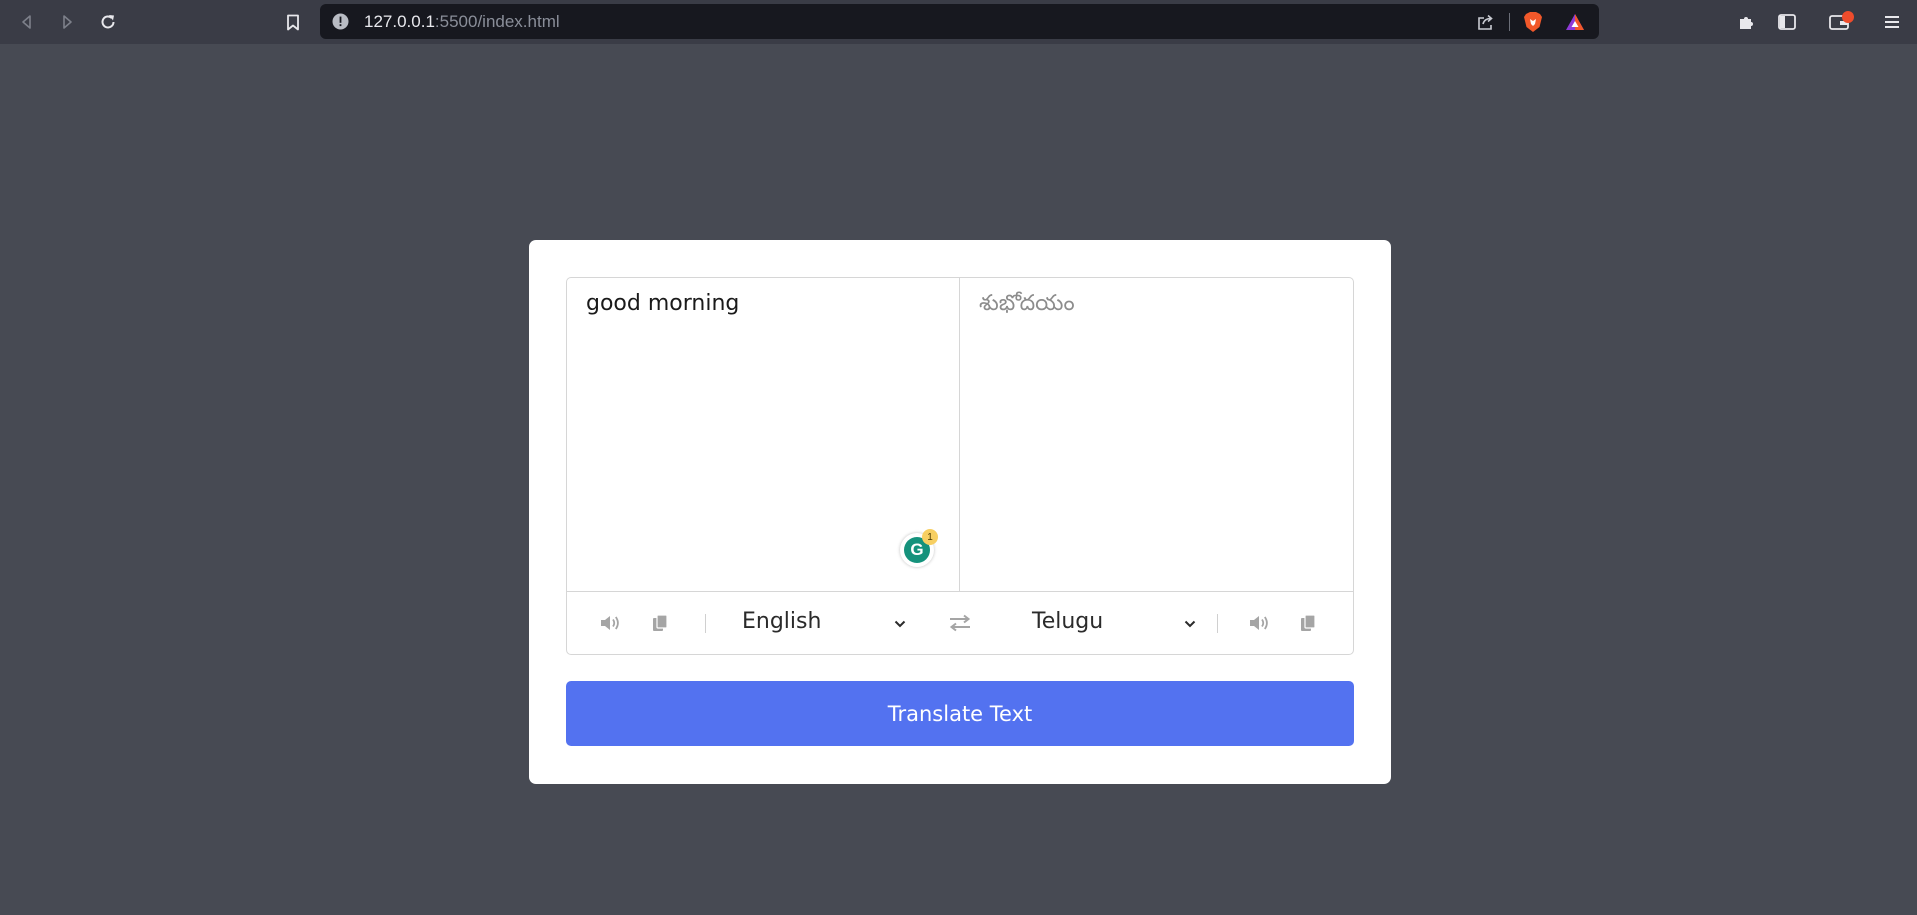 Image resolution: width=1917 pixels, height=915 pixels. Describe the element at coordinates (663, 303) in the screenshot. I see `from-text: good morning` at that location.